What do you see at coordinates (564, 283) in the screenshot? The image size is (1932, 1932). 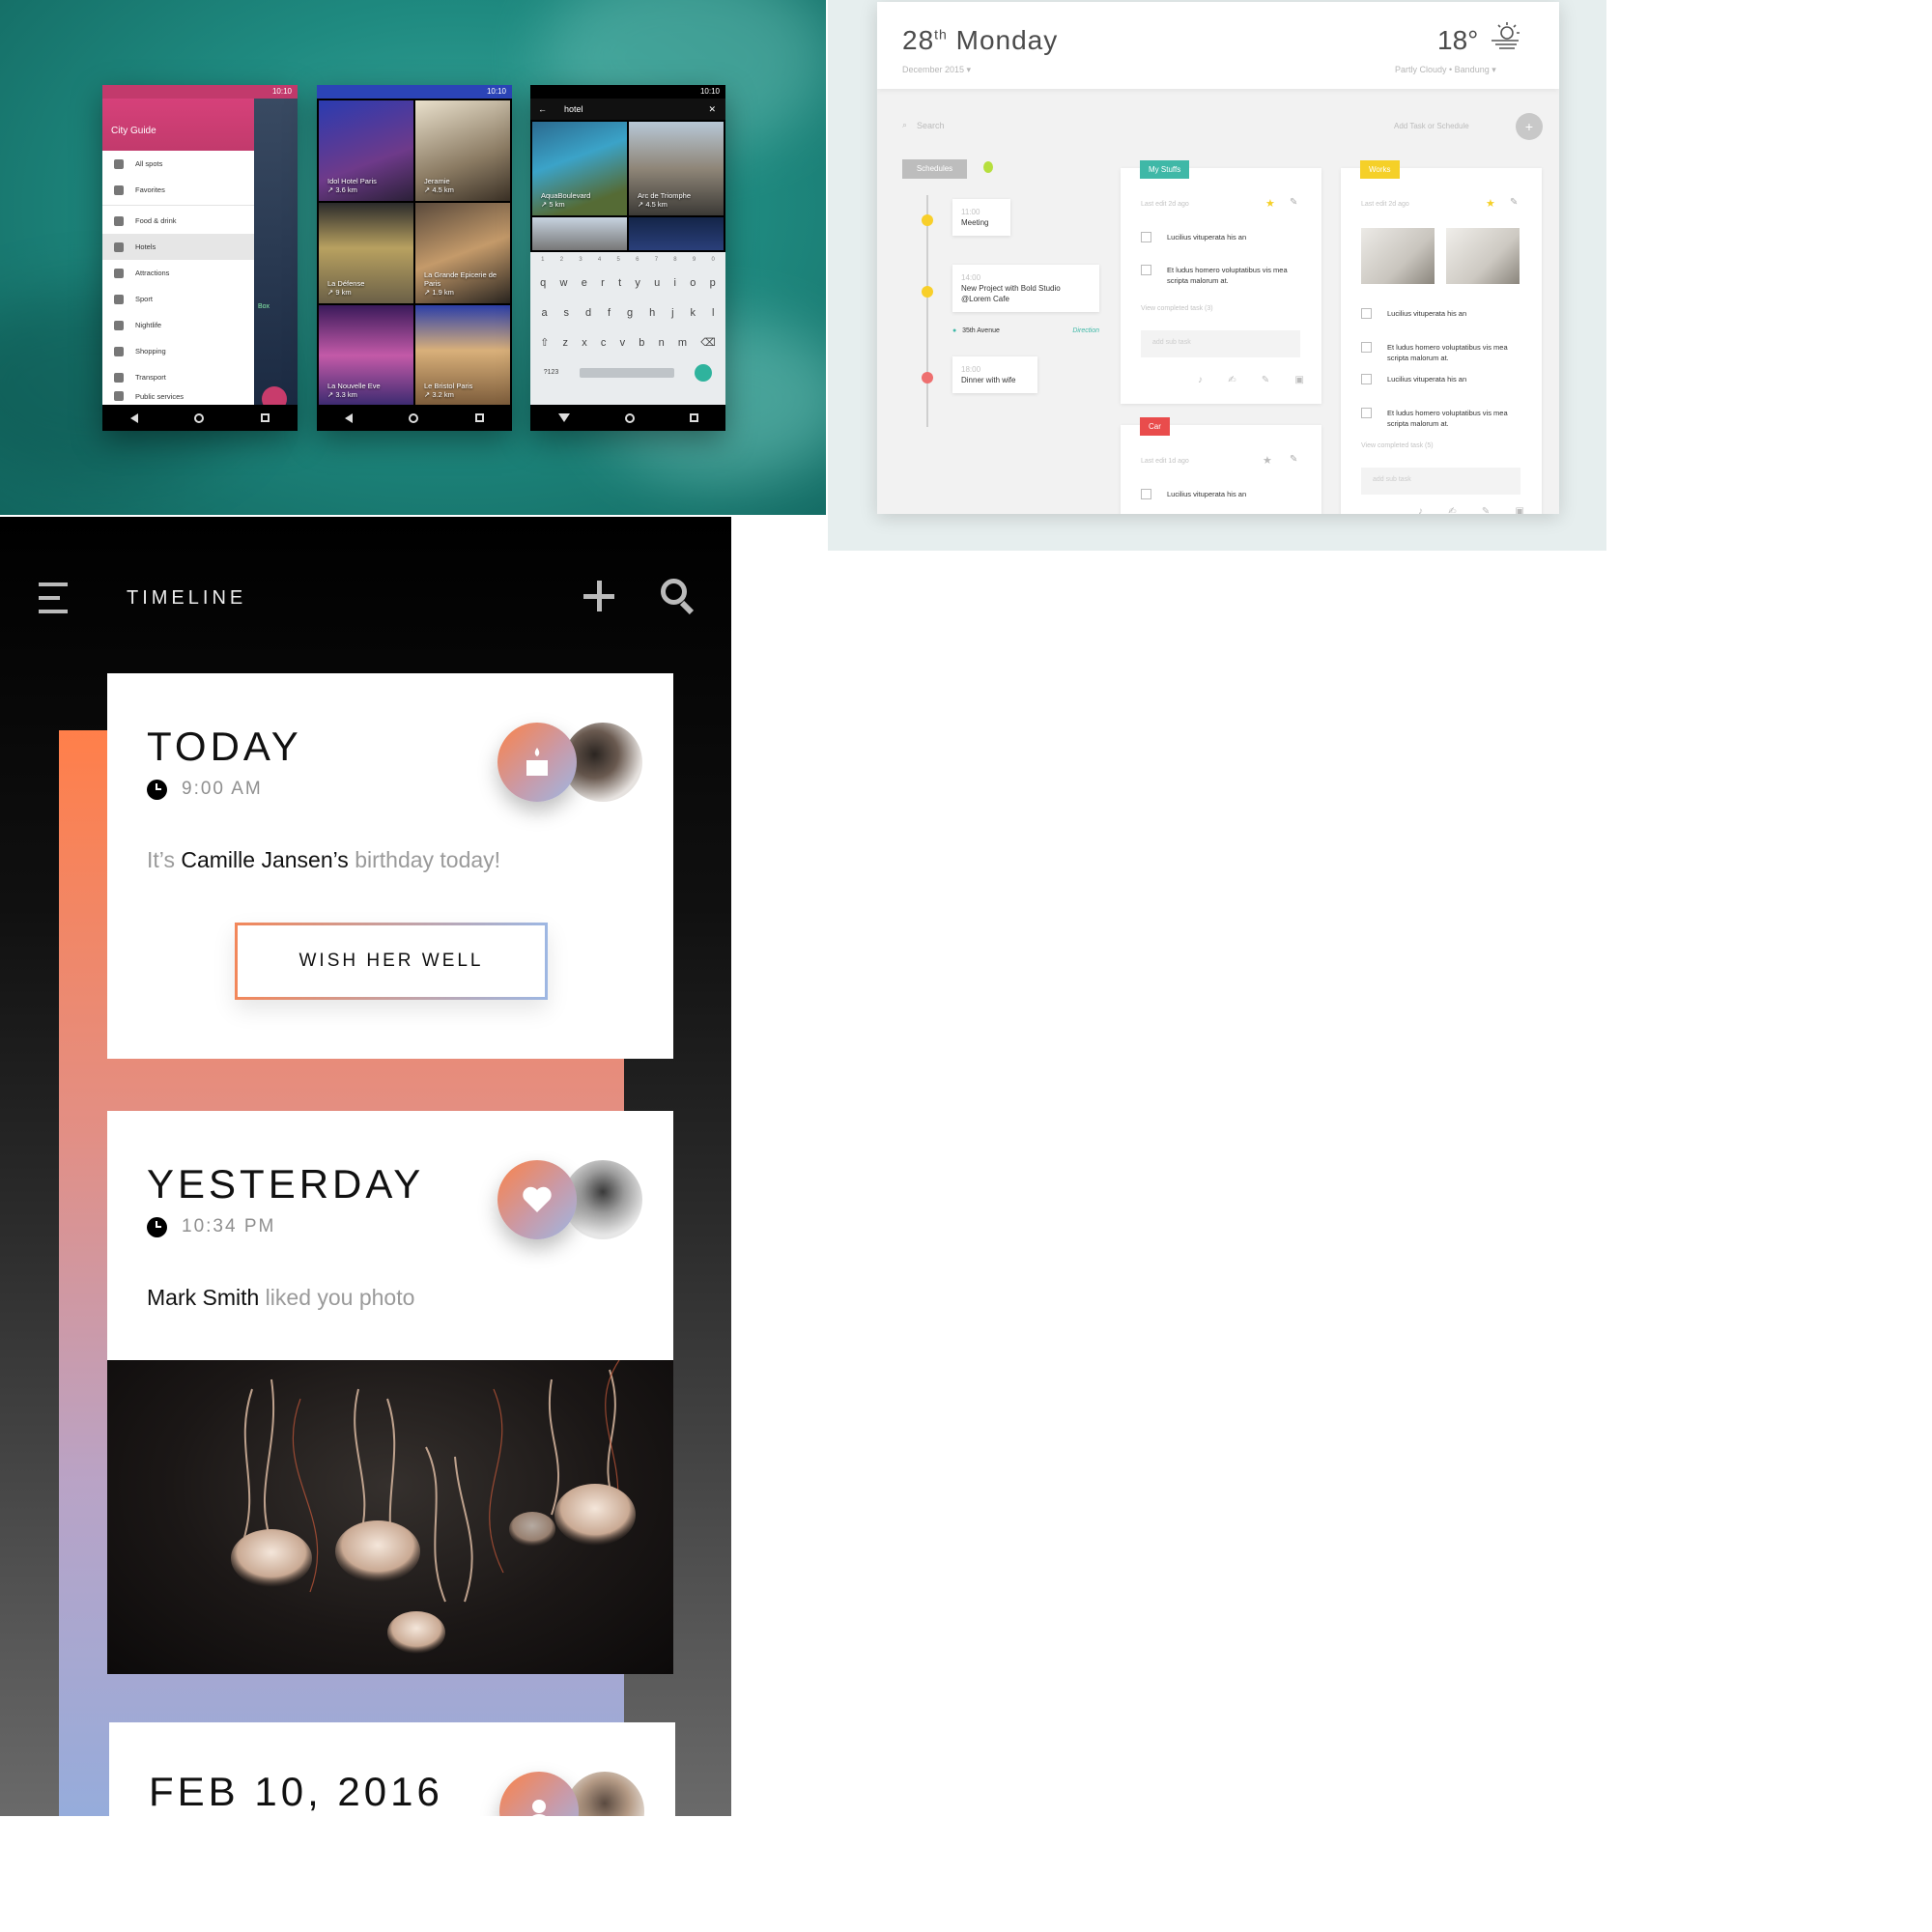 I see `keyboard-key: w` at bounding box center [564, 283].